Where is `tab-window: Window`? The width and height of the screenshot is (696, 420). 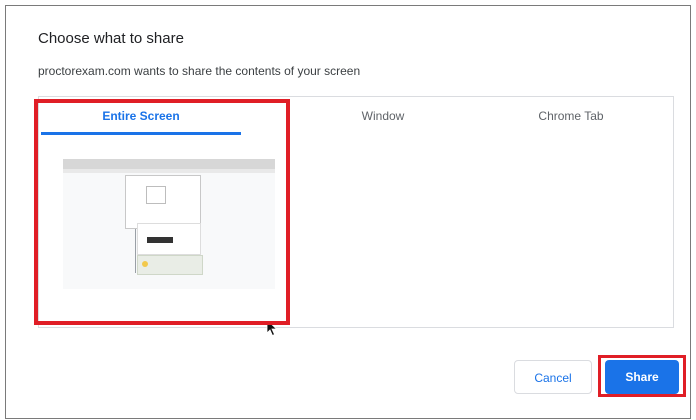
tab-window: Window is located at coordinates (383, 116).